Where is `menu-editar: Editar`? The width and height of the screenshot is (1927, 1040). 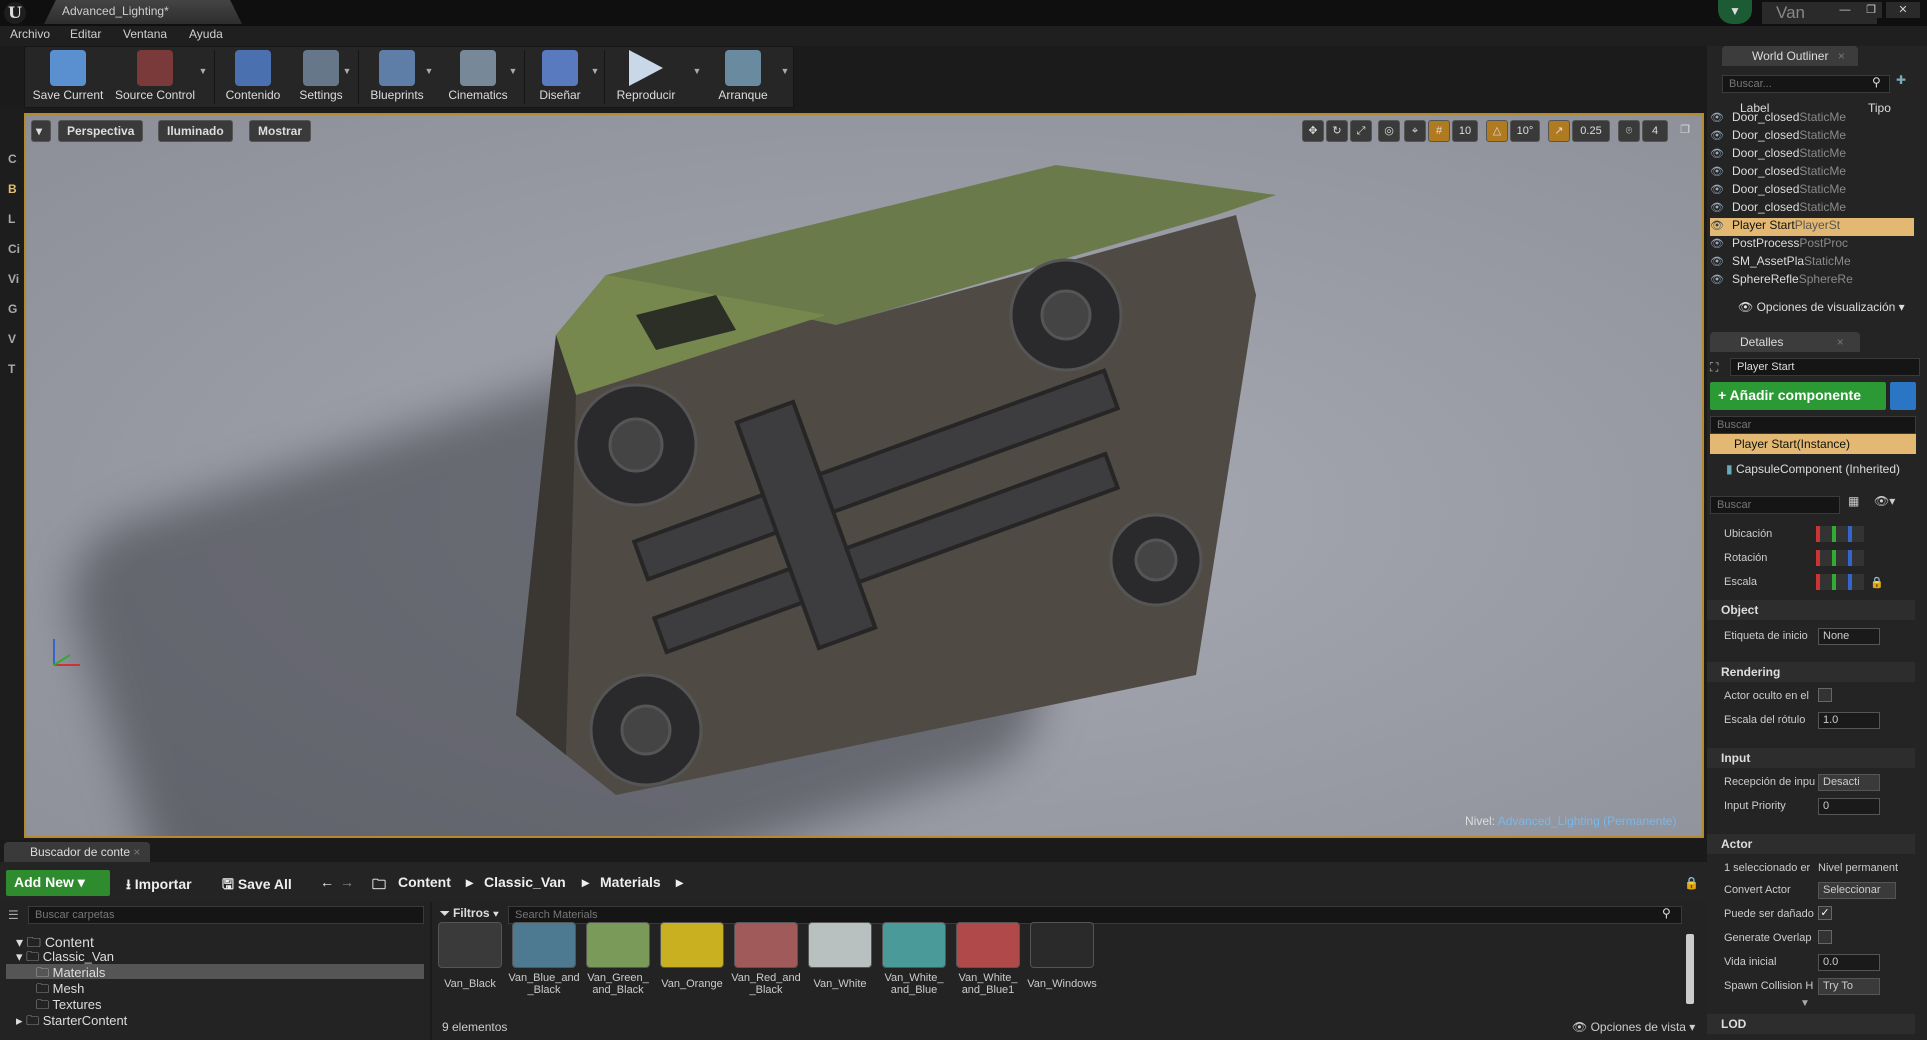
menu-editar: Editar is located at coordinates (85, 34).